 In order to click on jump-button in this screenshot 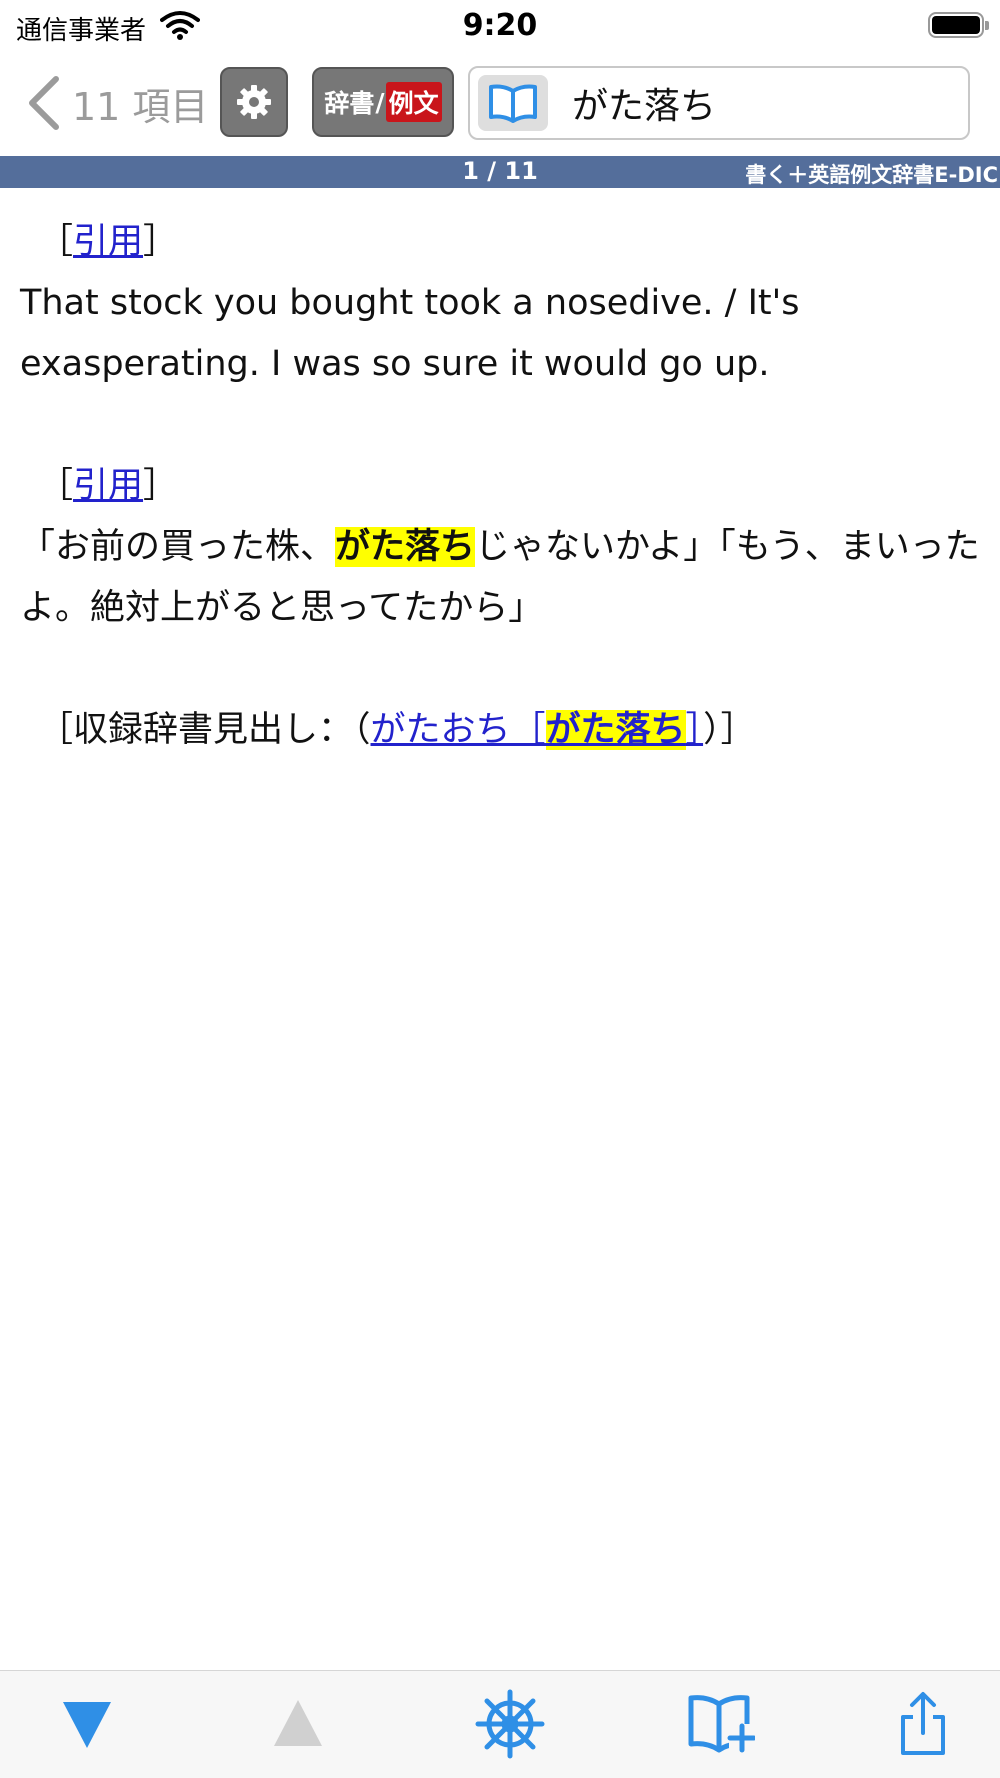, I will do `click(510, 1724)`.